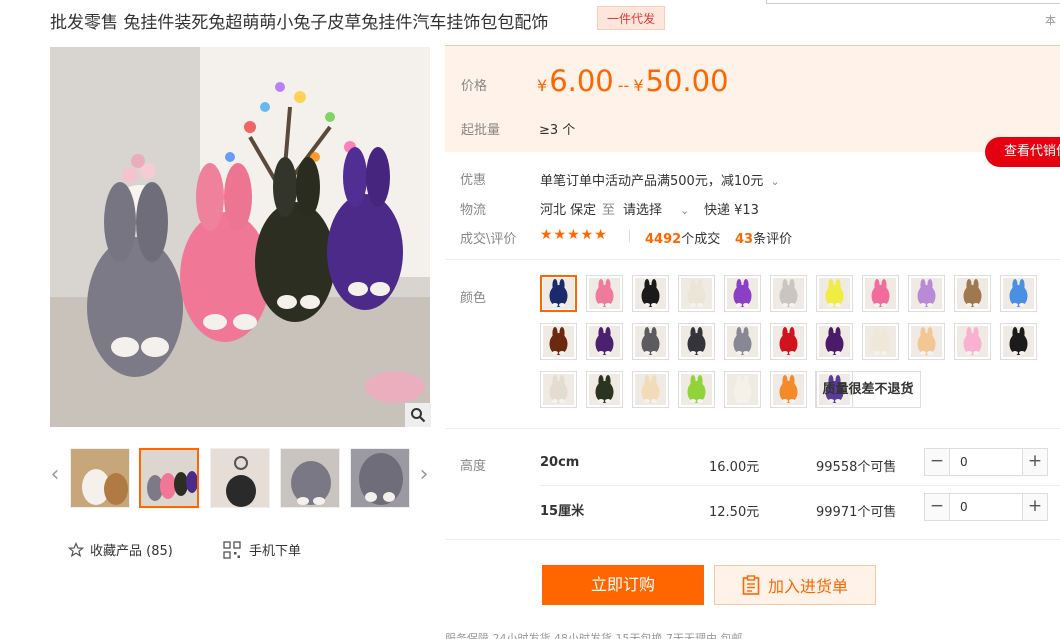 Image resolution: width=1060 pixels, height=639 pixels. I want to click on dropship-badge: 一件代发, so click(631, 18).